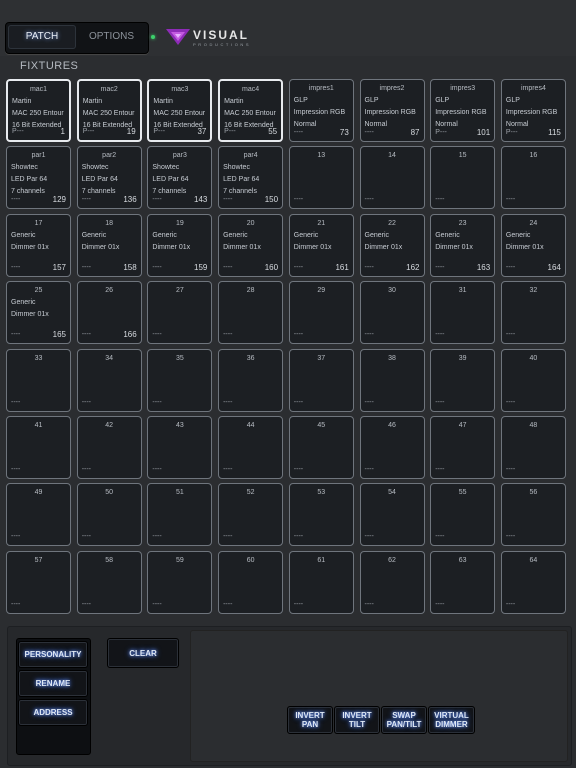 This screenshot has width=576, height=768. I want to click on swap-pan-tilt-button: SWAP PAN/TILT, so click(404, 720).